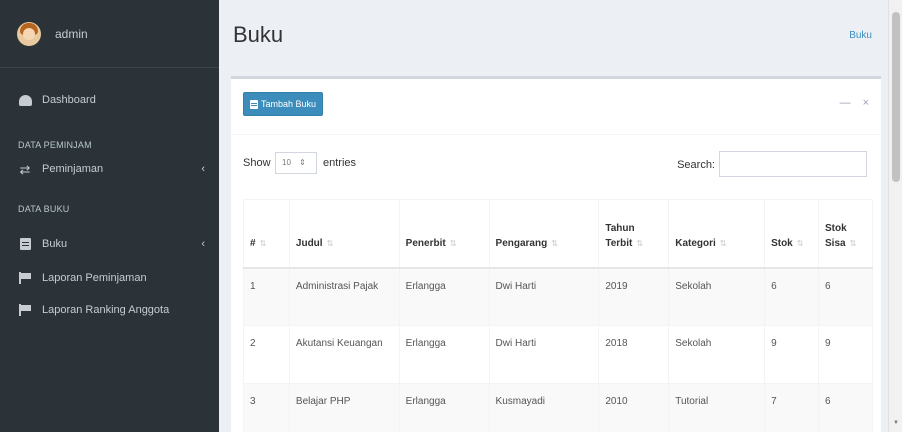 The image size is (902, 432). Describe the element at coordinates (866, 103) in the screenshot. I see `remove-button: ×` at that location.